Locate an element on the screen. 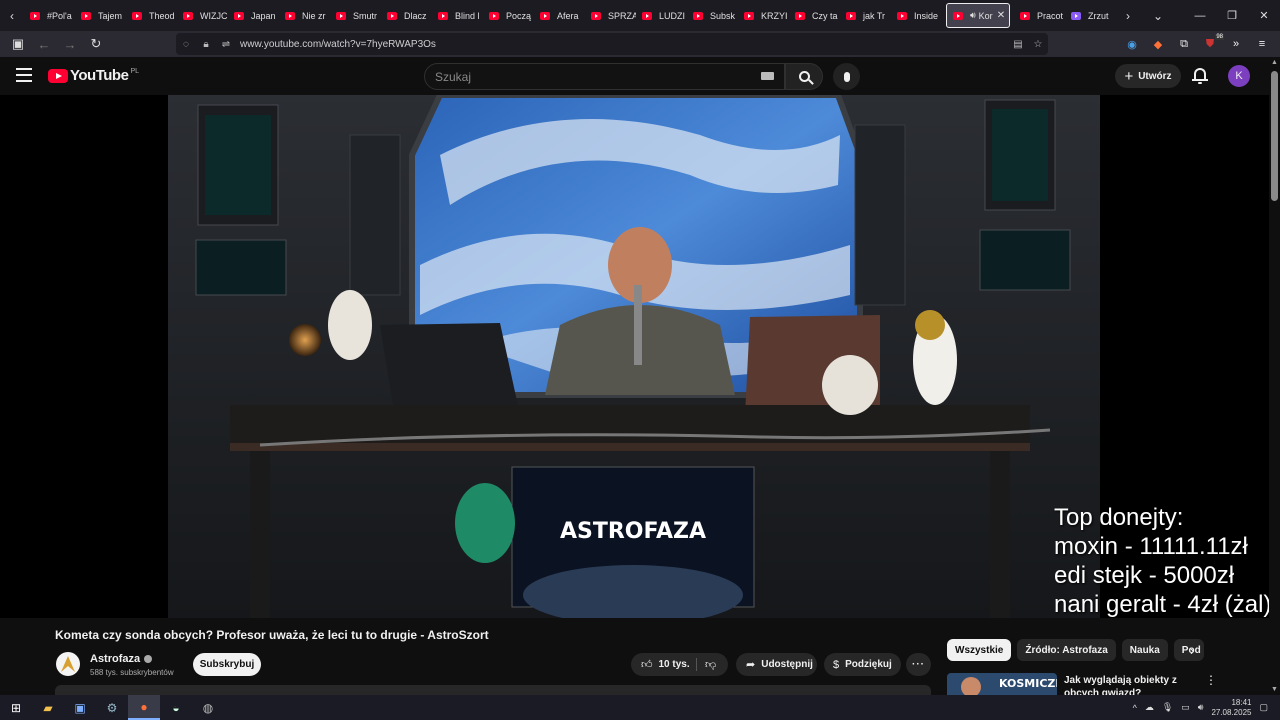  minimize-icon: — is located at coordinates (1200, 15).